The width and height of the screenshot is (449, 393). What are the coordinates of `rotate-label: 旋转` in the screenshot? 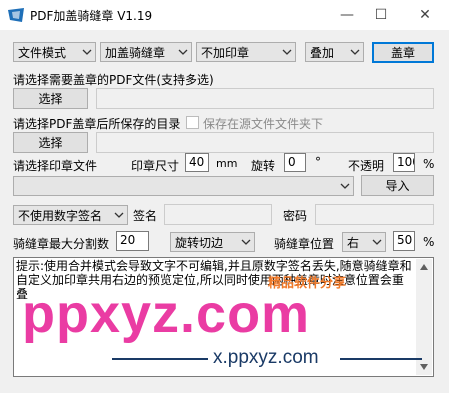 It's located at (263, 166).